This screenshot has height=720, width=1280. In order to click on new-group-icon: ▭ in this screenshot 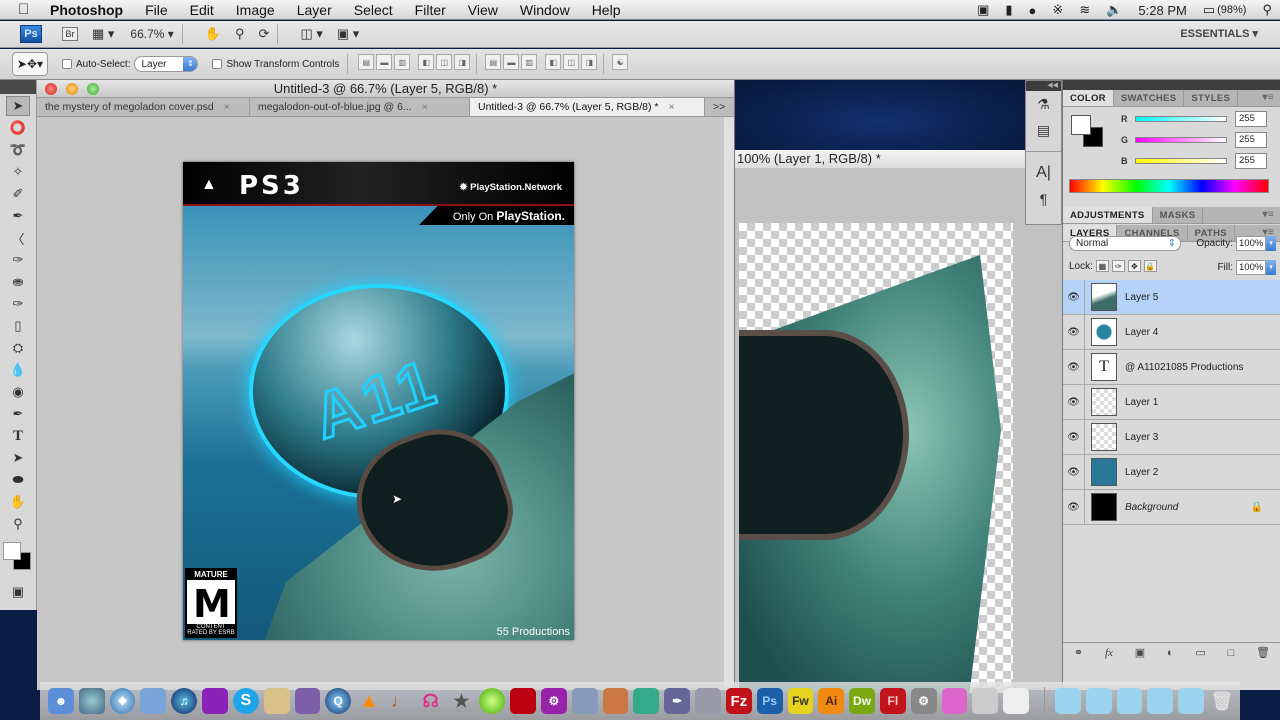, I will do `click(1200, 652)`.